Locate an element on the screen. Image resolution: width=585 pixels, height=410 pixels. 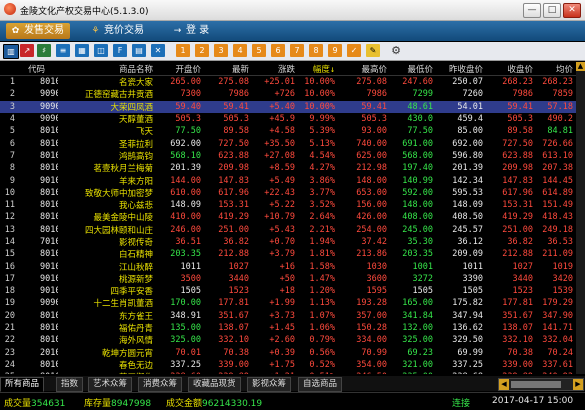
high-cell: 93.00 is located at coordinates (374, 131).